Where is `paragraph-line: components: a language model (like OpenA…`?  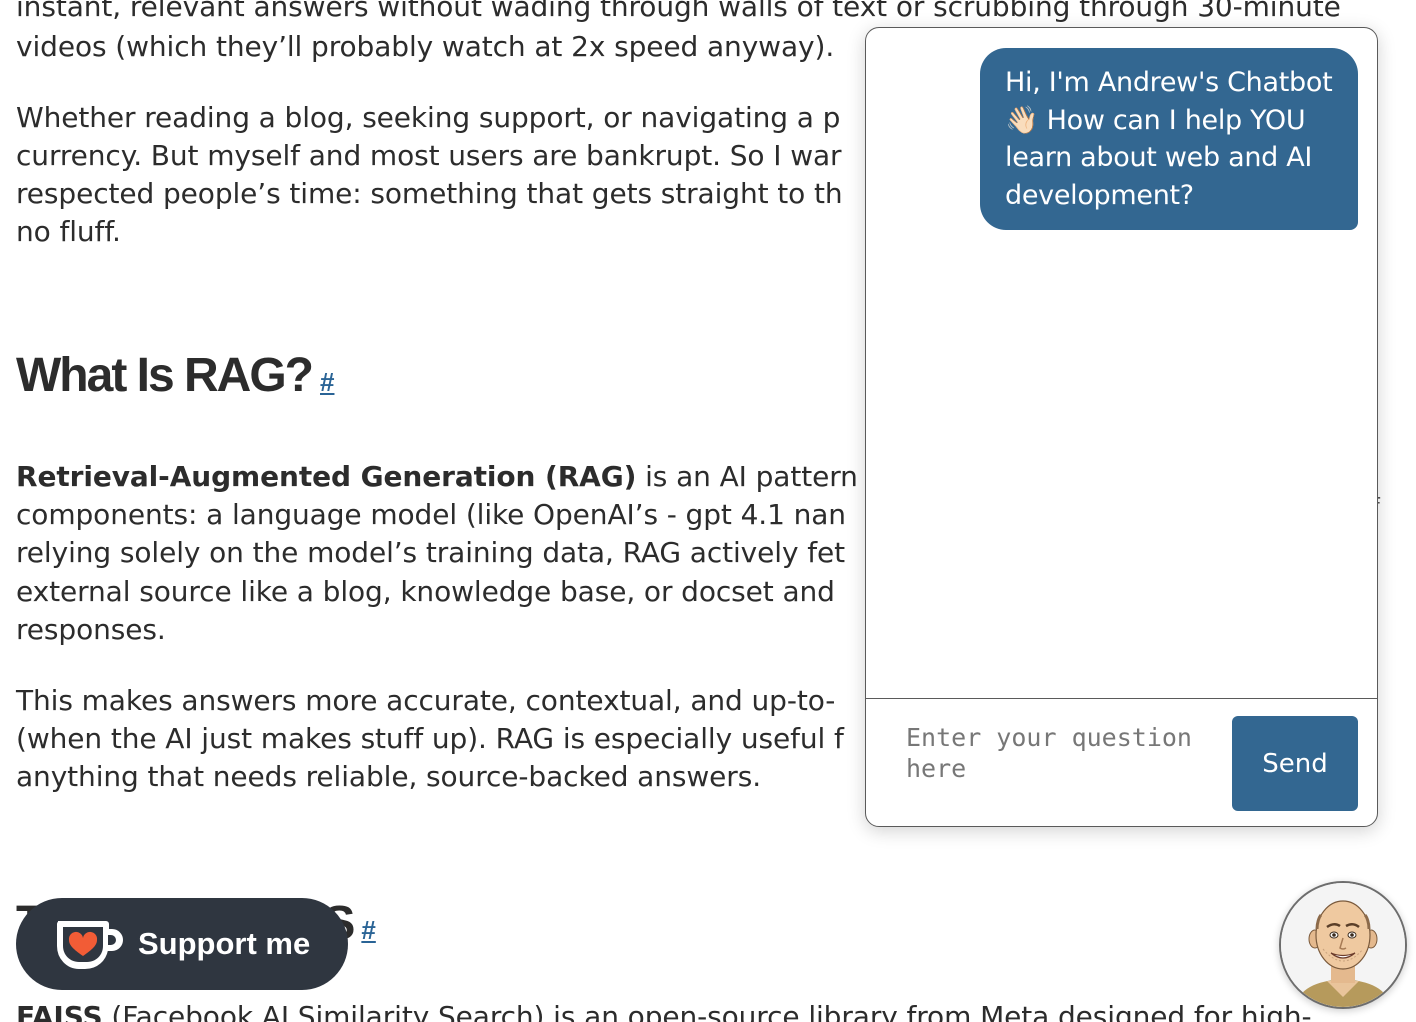
paragraph-line: components: a language model (like OpenA… is located at coordinates (431, 514).